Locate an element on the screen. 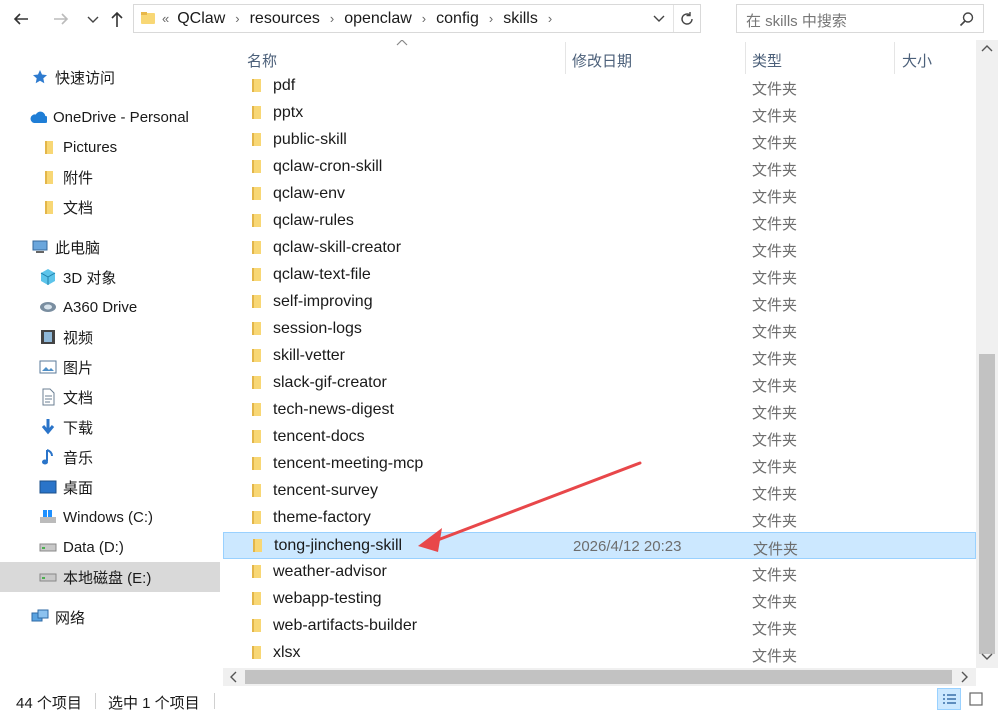 This screenshot has height=713, width=998. breadcrumb-item-config: config is located at coordinates (457, 19).